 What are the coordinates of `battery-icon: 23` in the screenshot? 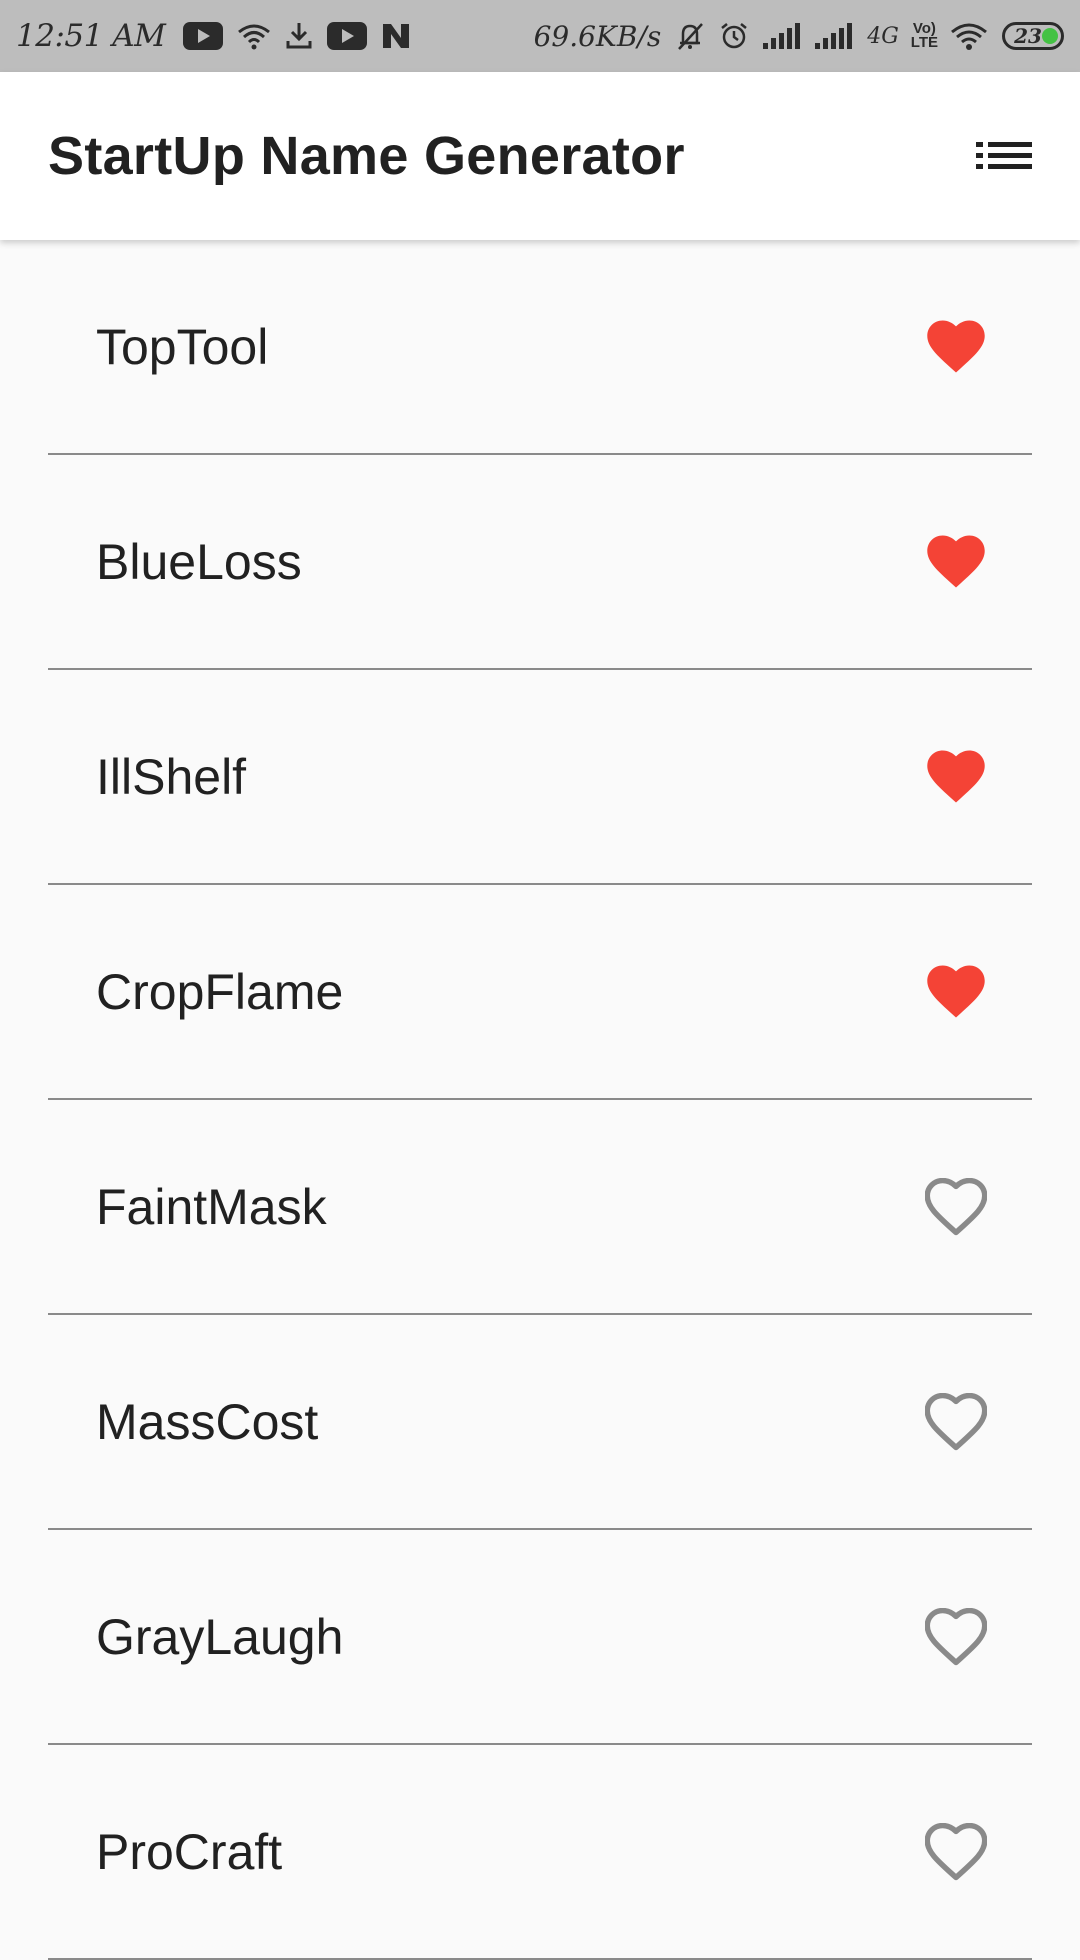 It's located at (1033, 36).